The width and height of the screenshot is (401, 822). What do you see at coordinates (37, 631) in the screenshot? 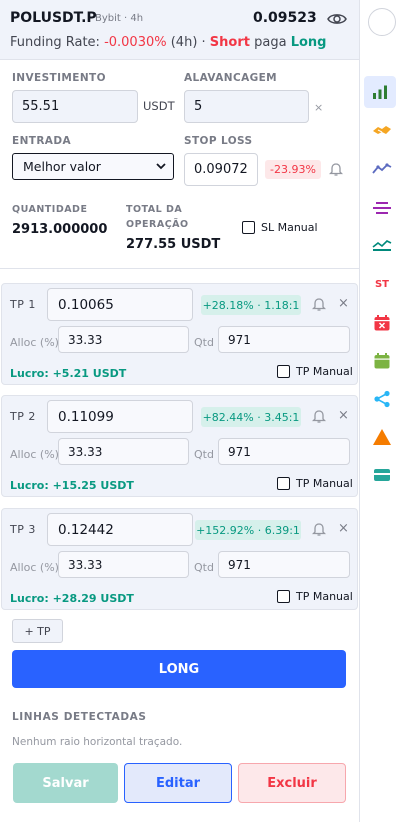
I see `add-tp-button: + TP` at bounding box center [37, 631].